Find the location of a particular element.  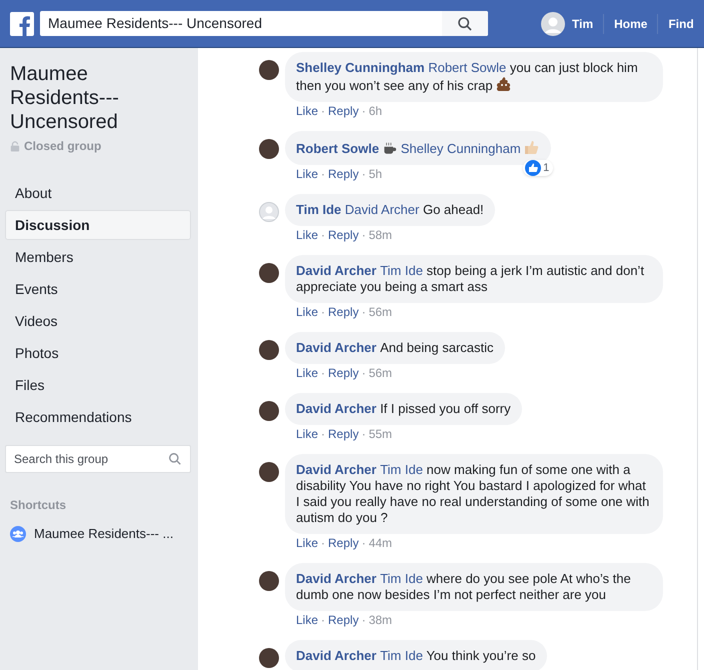

search-input: Search this group is located at coordinates (91, 459).